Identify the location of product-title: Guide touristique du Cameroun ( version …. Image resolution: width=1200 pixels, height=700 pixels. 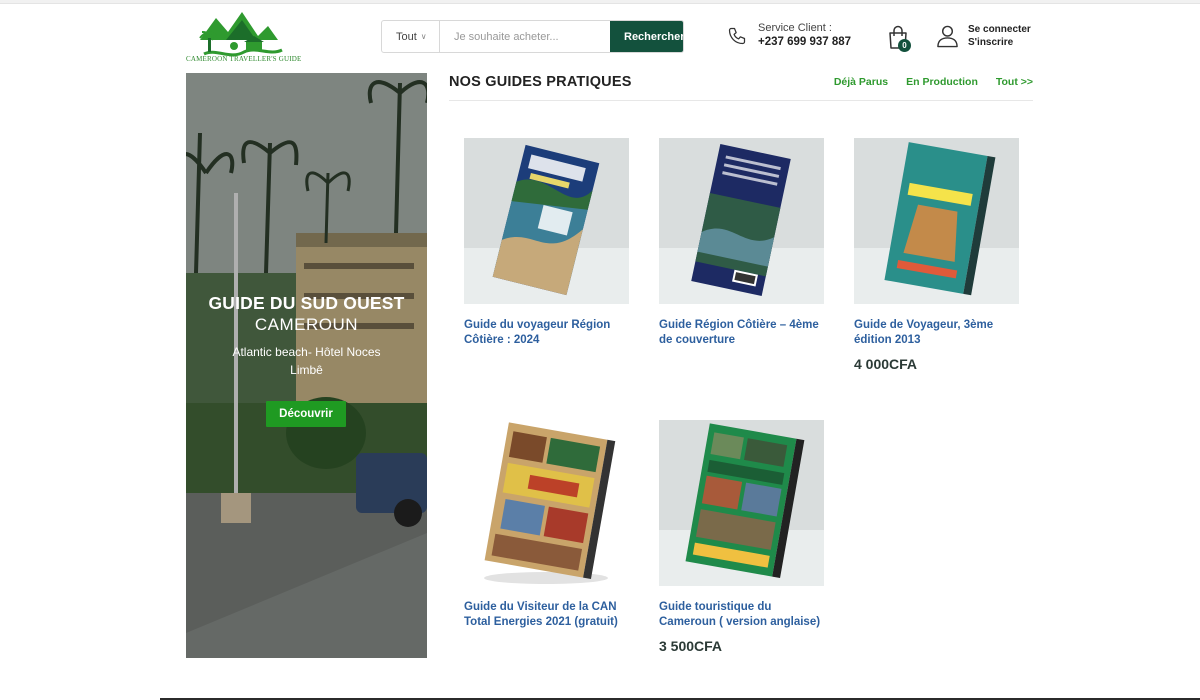
(741, 615).